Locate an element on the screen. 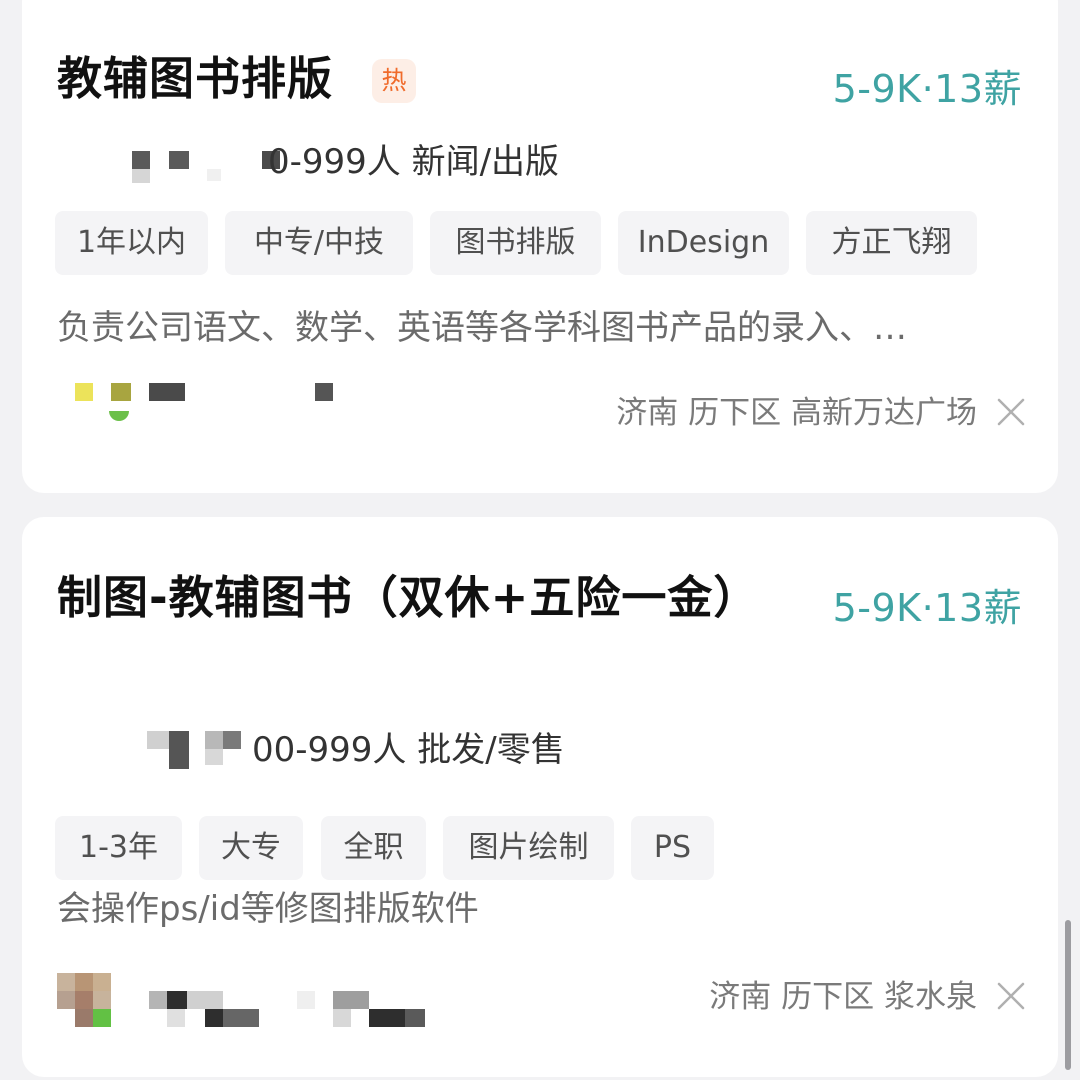 The width and height of the screenshot is (1080, 1080). tag: 1-3年 is located at coordinates (118, 848).